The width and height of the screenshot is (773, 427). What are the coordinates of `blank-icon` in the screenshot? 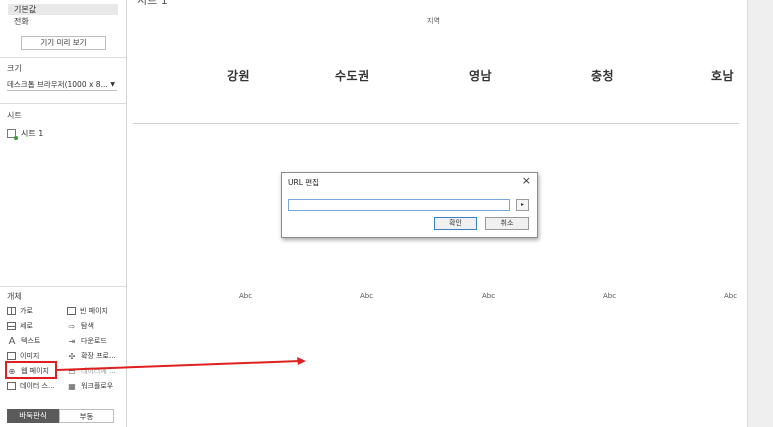 It's located at (71, 311).